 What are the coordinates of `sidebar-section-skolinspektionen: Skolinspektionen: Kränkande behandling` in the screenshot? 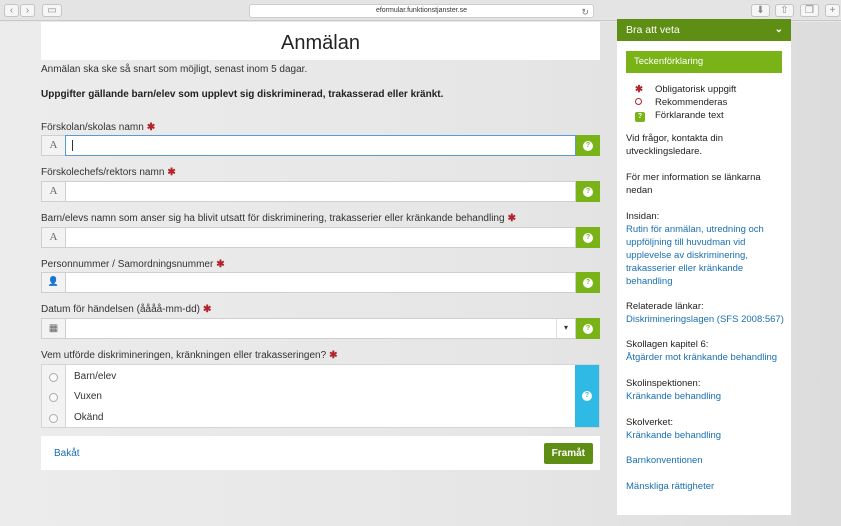 It's located at (706, 390).